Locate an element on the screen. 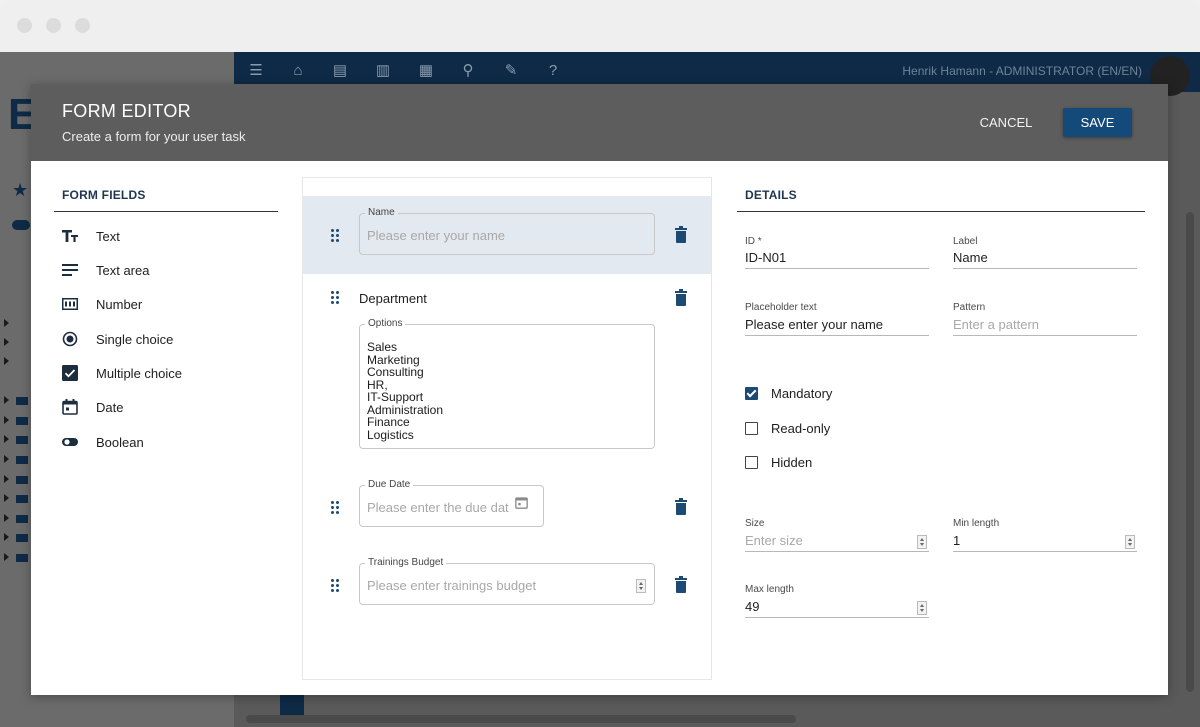 This screenshot has height=727, width=1200. max-length-input is located at coordinates (837, 607).